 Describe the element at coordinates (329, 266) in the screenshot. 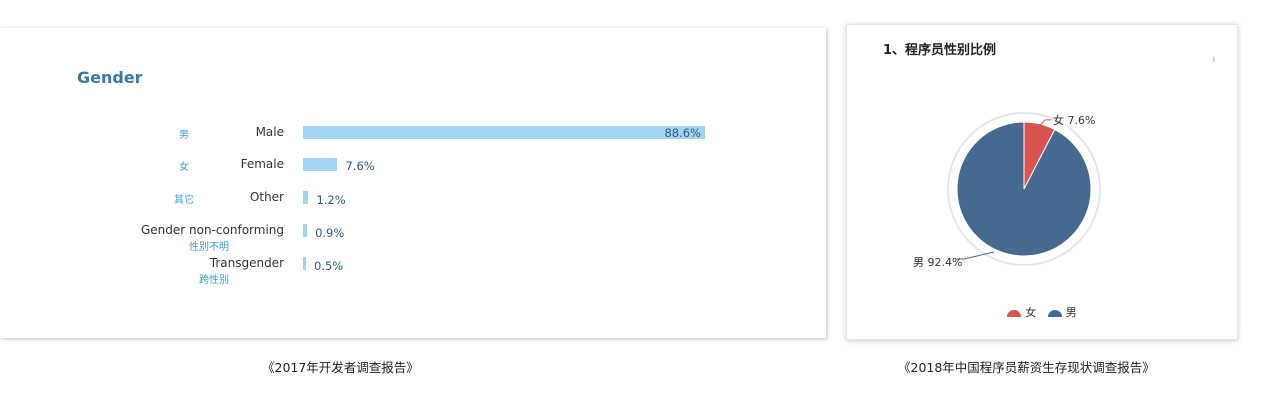

I see `bar-value-label: 0.5%` at that location.